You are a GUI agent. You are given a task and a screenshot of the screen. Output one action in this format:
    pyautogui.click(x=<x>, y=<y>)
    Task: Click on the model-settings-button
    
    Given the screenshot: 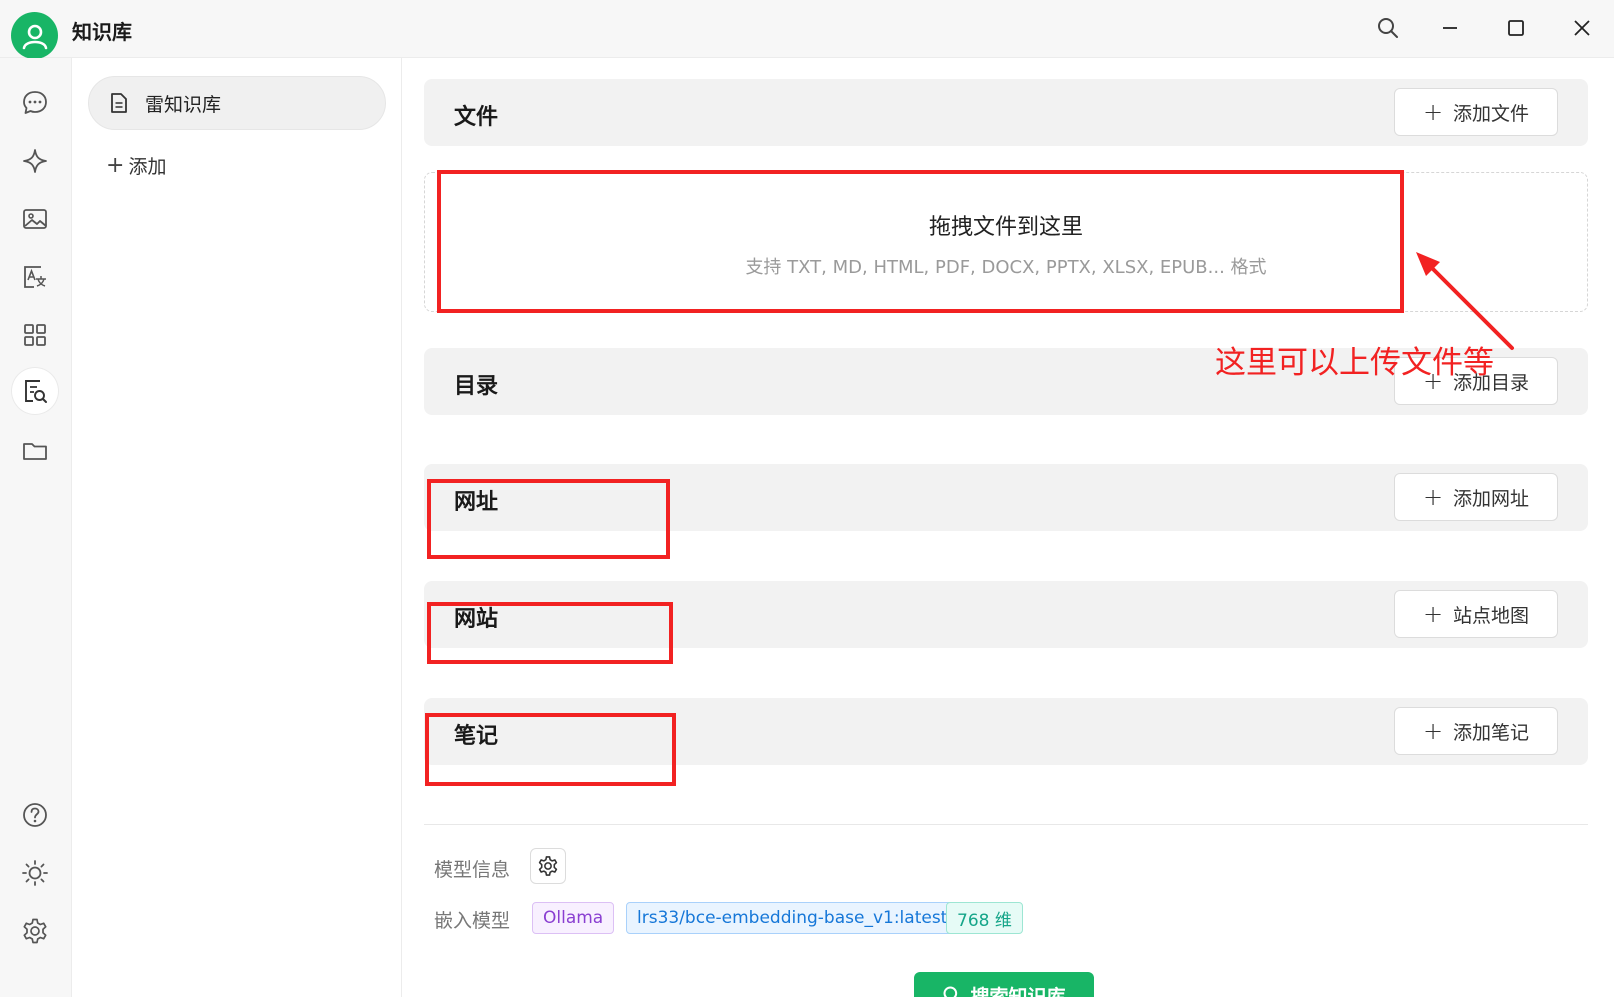 What is the action you would take?
    pyautogui.click(x=548, y=866)
    